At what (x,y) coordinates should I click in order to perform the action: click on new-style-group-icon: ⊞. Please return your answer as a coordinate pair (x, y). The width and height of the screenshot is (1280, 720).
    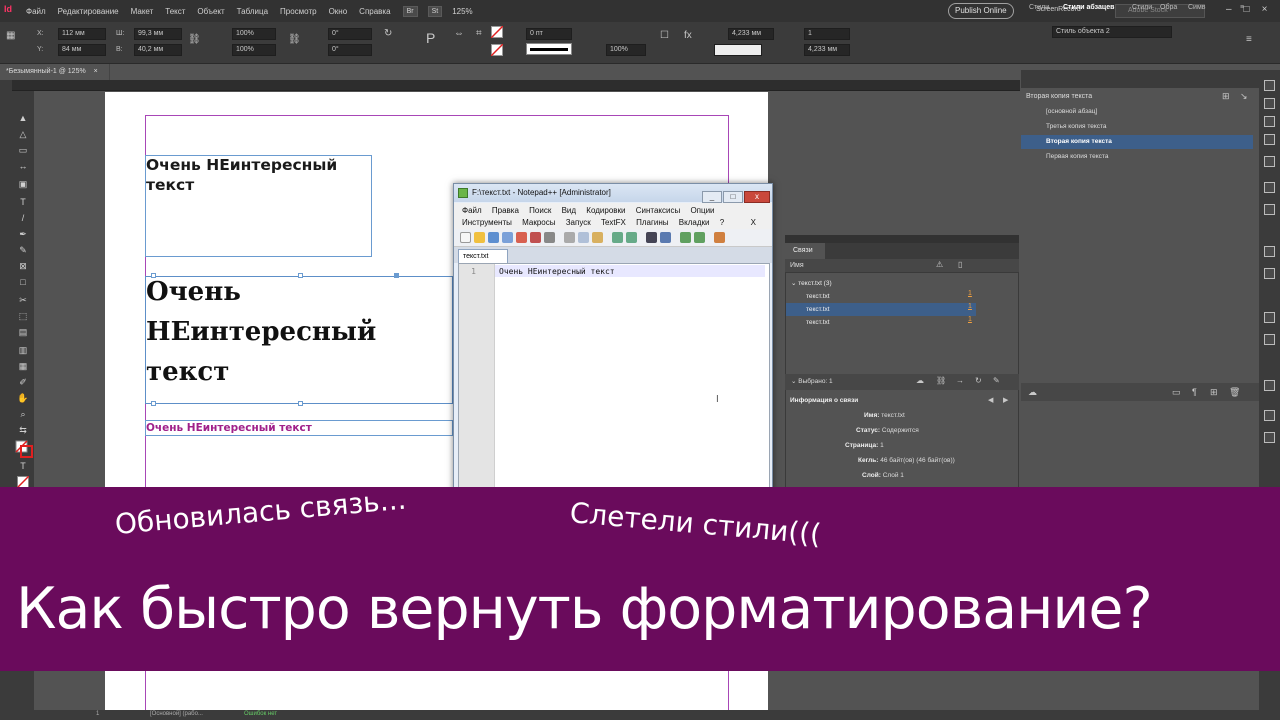
    Looking at the image, I should click on (1226, 96).